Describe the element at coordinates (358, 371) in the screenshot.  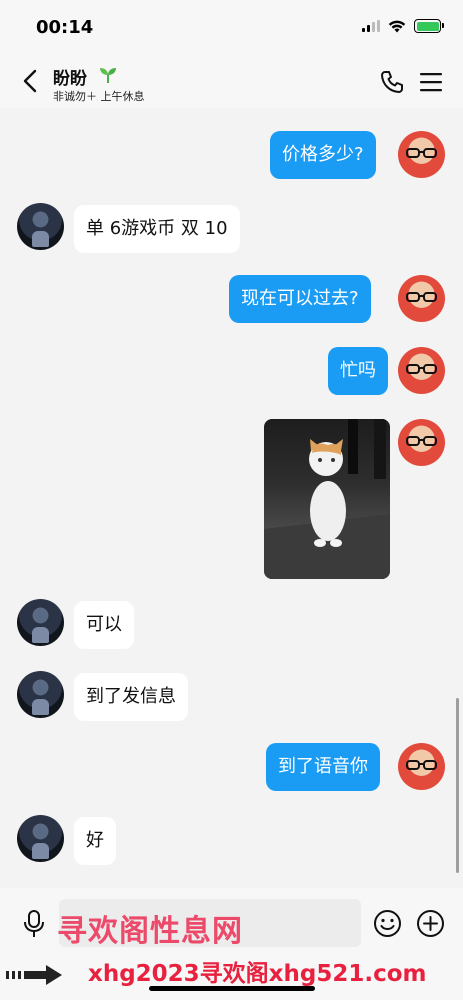
I see `message-bubble: 忙吗` at that location.